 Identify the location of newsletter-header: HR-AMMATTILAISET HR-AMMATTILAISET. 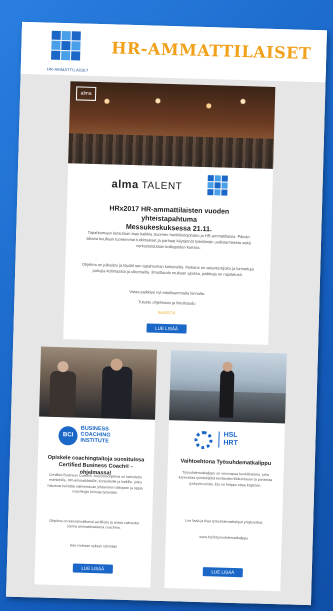
(173, 52).